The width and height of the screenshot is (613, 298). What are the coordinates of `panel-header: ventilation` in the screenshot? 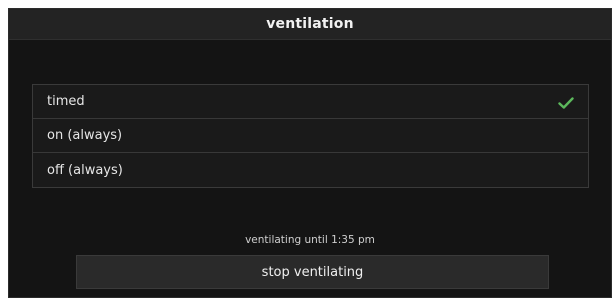 It's located at (310, 24).